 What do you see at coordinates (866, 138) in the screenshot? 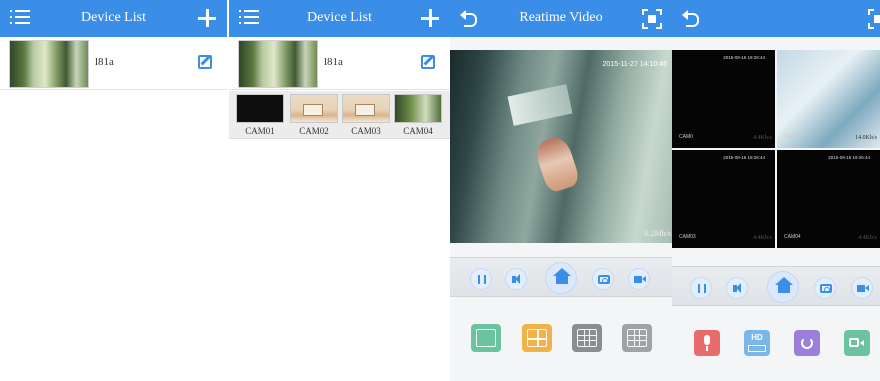
I see `cell-rate: 14.0Kb/s` at bounding box center [866, 138].